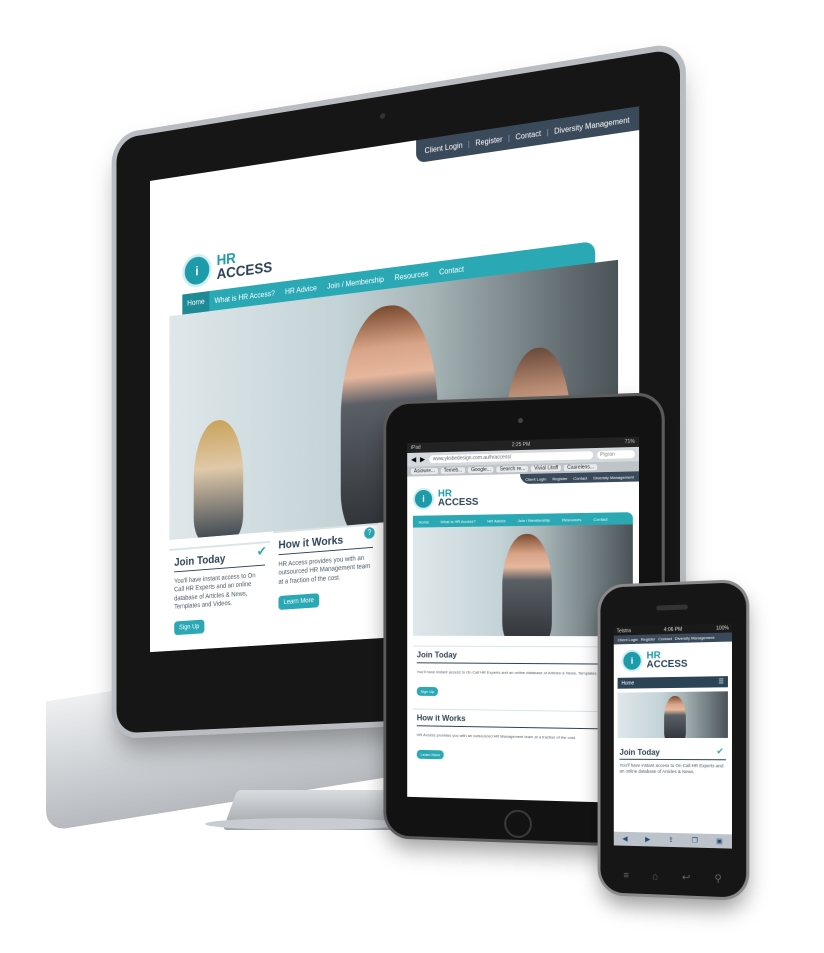 The image size is (824, 953). I want to click on search-key-icon: ⚲, so click(717, 878).